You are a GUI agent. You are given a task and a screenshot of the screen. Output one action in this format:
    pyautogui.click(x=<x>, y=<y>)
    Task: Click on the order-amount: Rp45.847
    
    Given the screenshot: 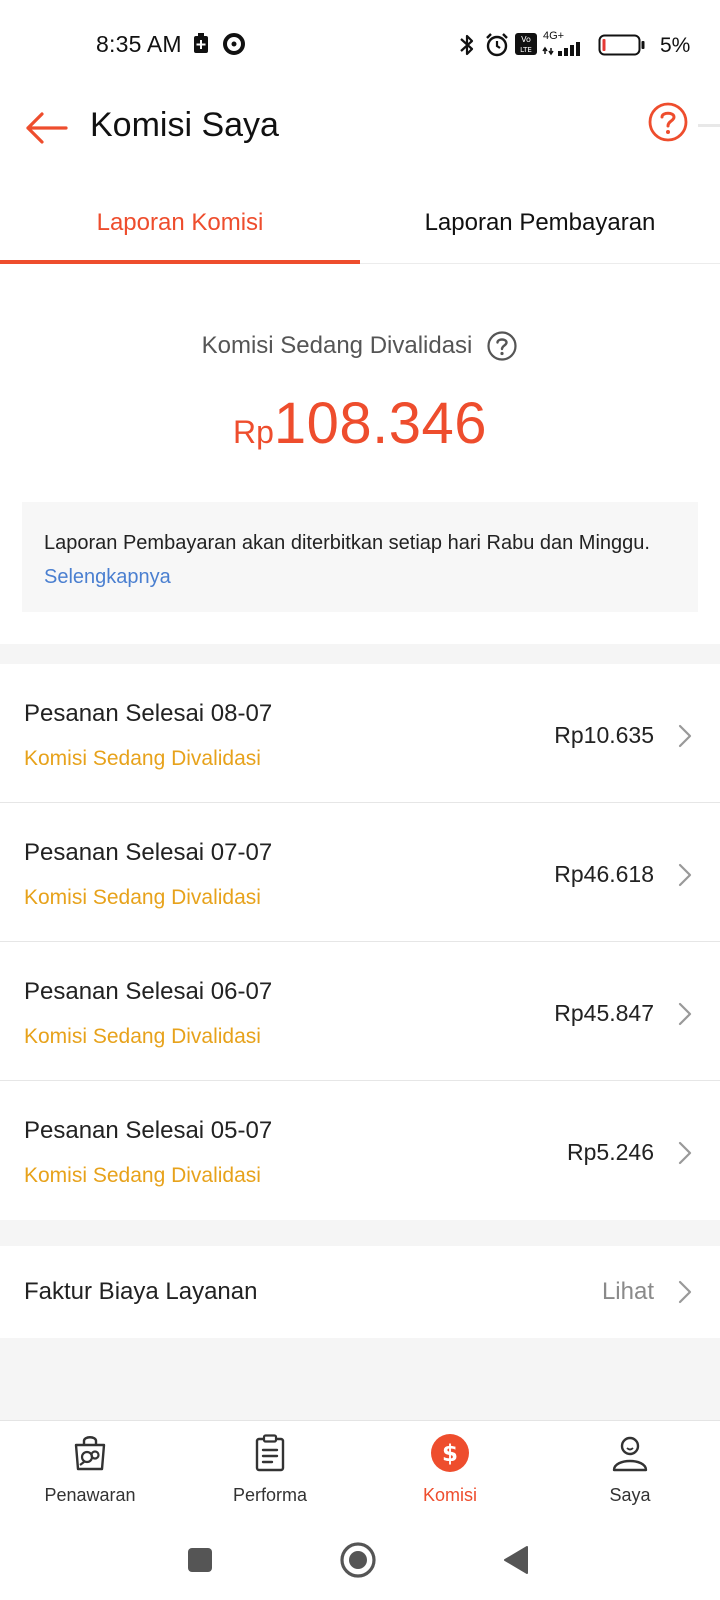 What is the action you would take?
    pyautogui.click(x=604, y=1013)
    